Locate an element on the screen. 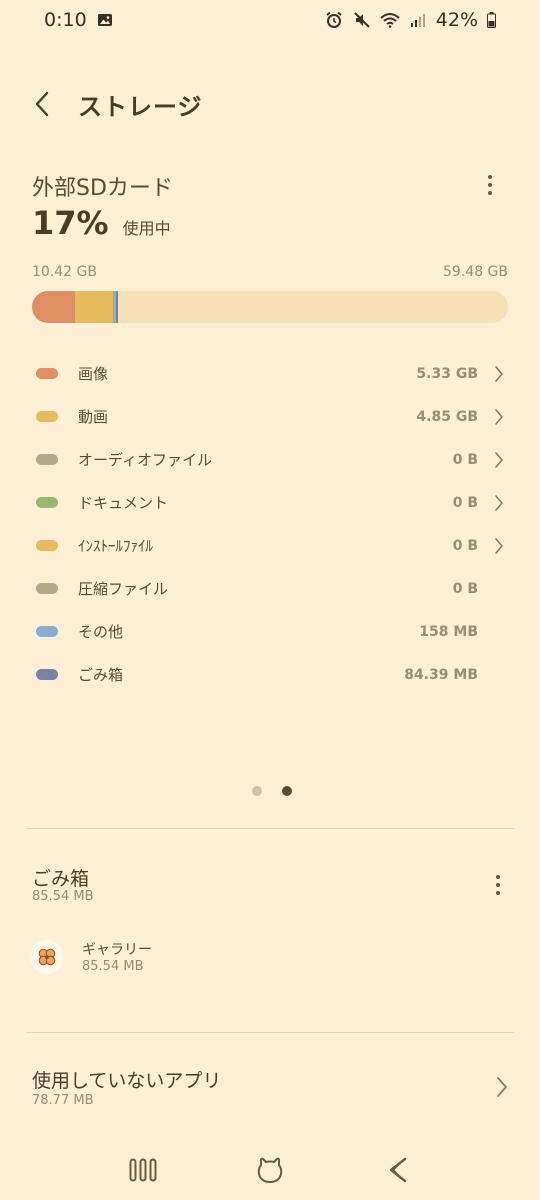  battery-percent: 42% is located at coordinates (456, 20).